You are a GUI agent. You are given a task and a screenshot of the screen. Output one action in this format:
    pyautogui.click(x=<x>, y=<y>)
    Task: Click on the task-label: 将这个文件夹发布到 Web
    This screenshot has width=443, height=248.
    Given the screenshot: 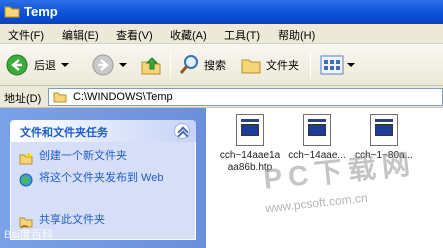 What is the action you would take?
    pyautogui.click(x=101, y=178)
    